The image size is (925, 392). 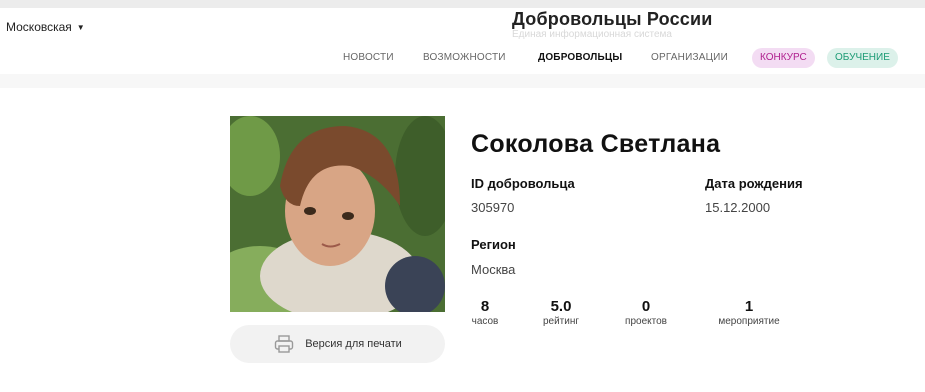 I want to click on volunteer-id-value: 305970, so click(x=493, y=207).